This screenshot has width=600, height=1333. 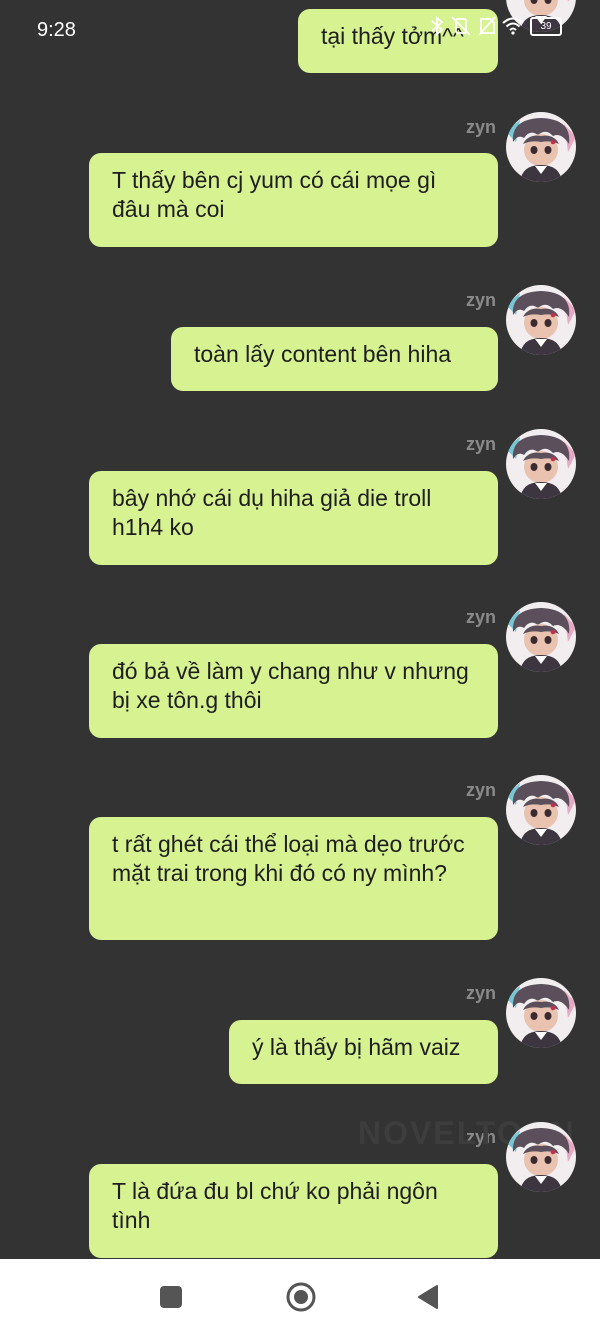 What do you see at coordinates (171, 1297) in the screenshot?
I see `recent-apps-icon` at bounding box center [171, 1297].